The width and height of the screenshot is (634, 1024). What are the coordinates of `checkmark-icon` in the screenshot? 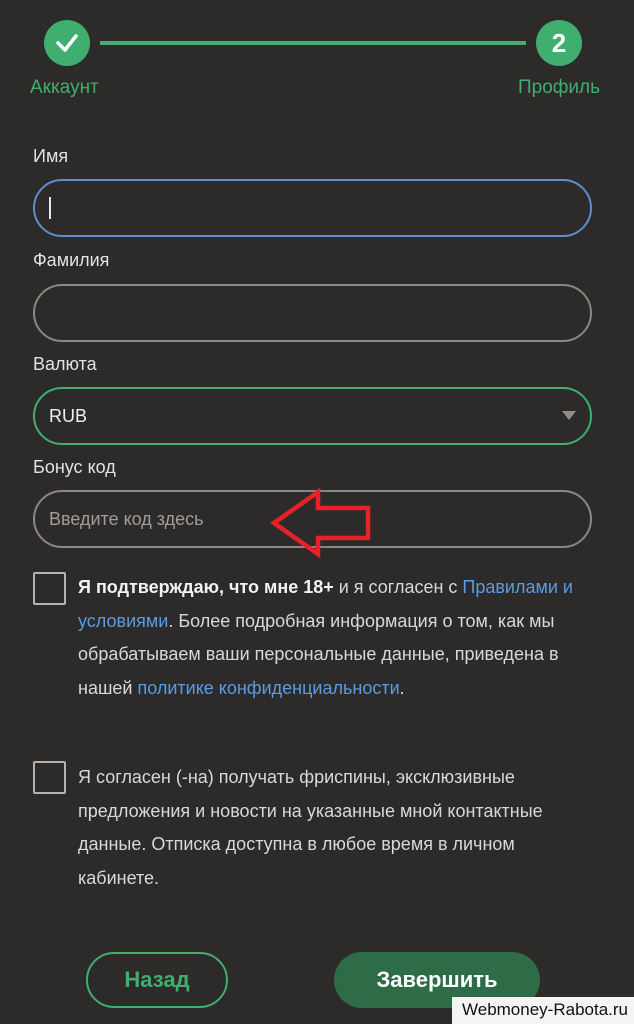 It's located at (67, 43).